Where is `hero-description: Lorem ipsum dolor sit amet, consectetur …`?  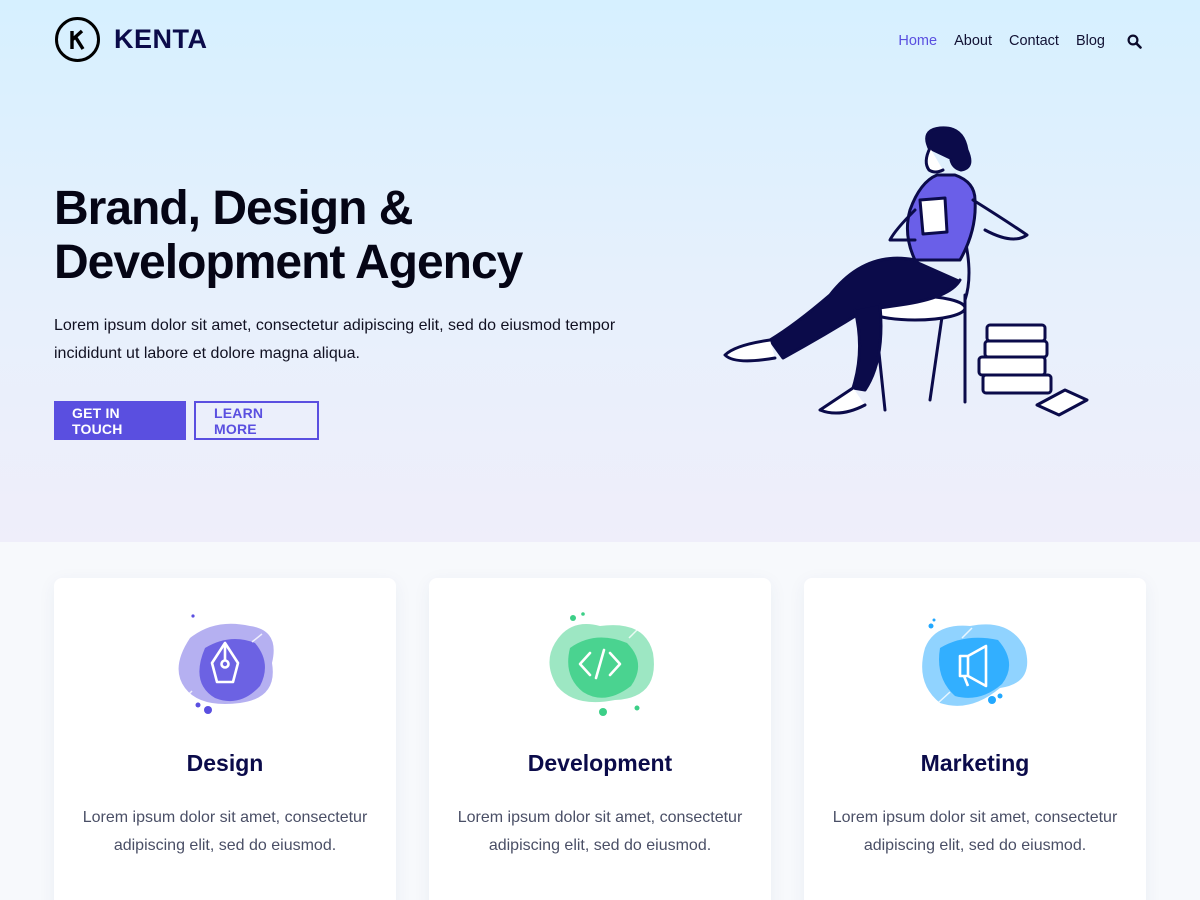 hero-description: Lorem ipsum dolor sit amet, consectetur … is located at coordinates (335, 339).